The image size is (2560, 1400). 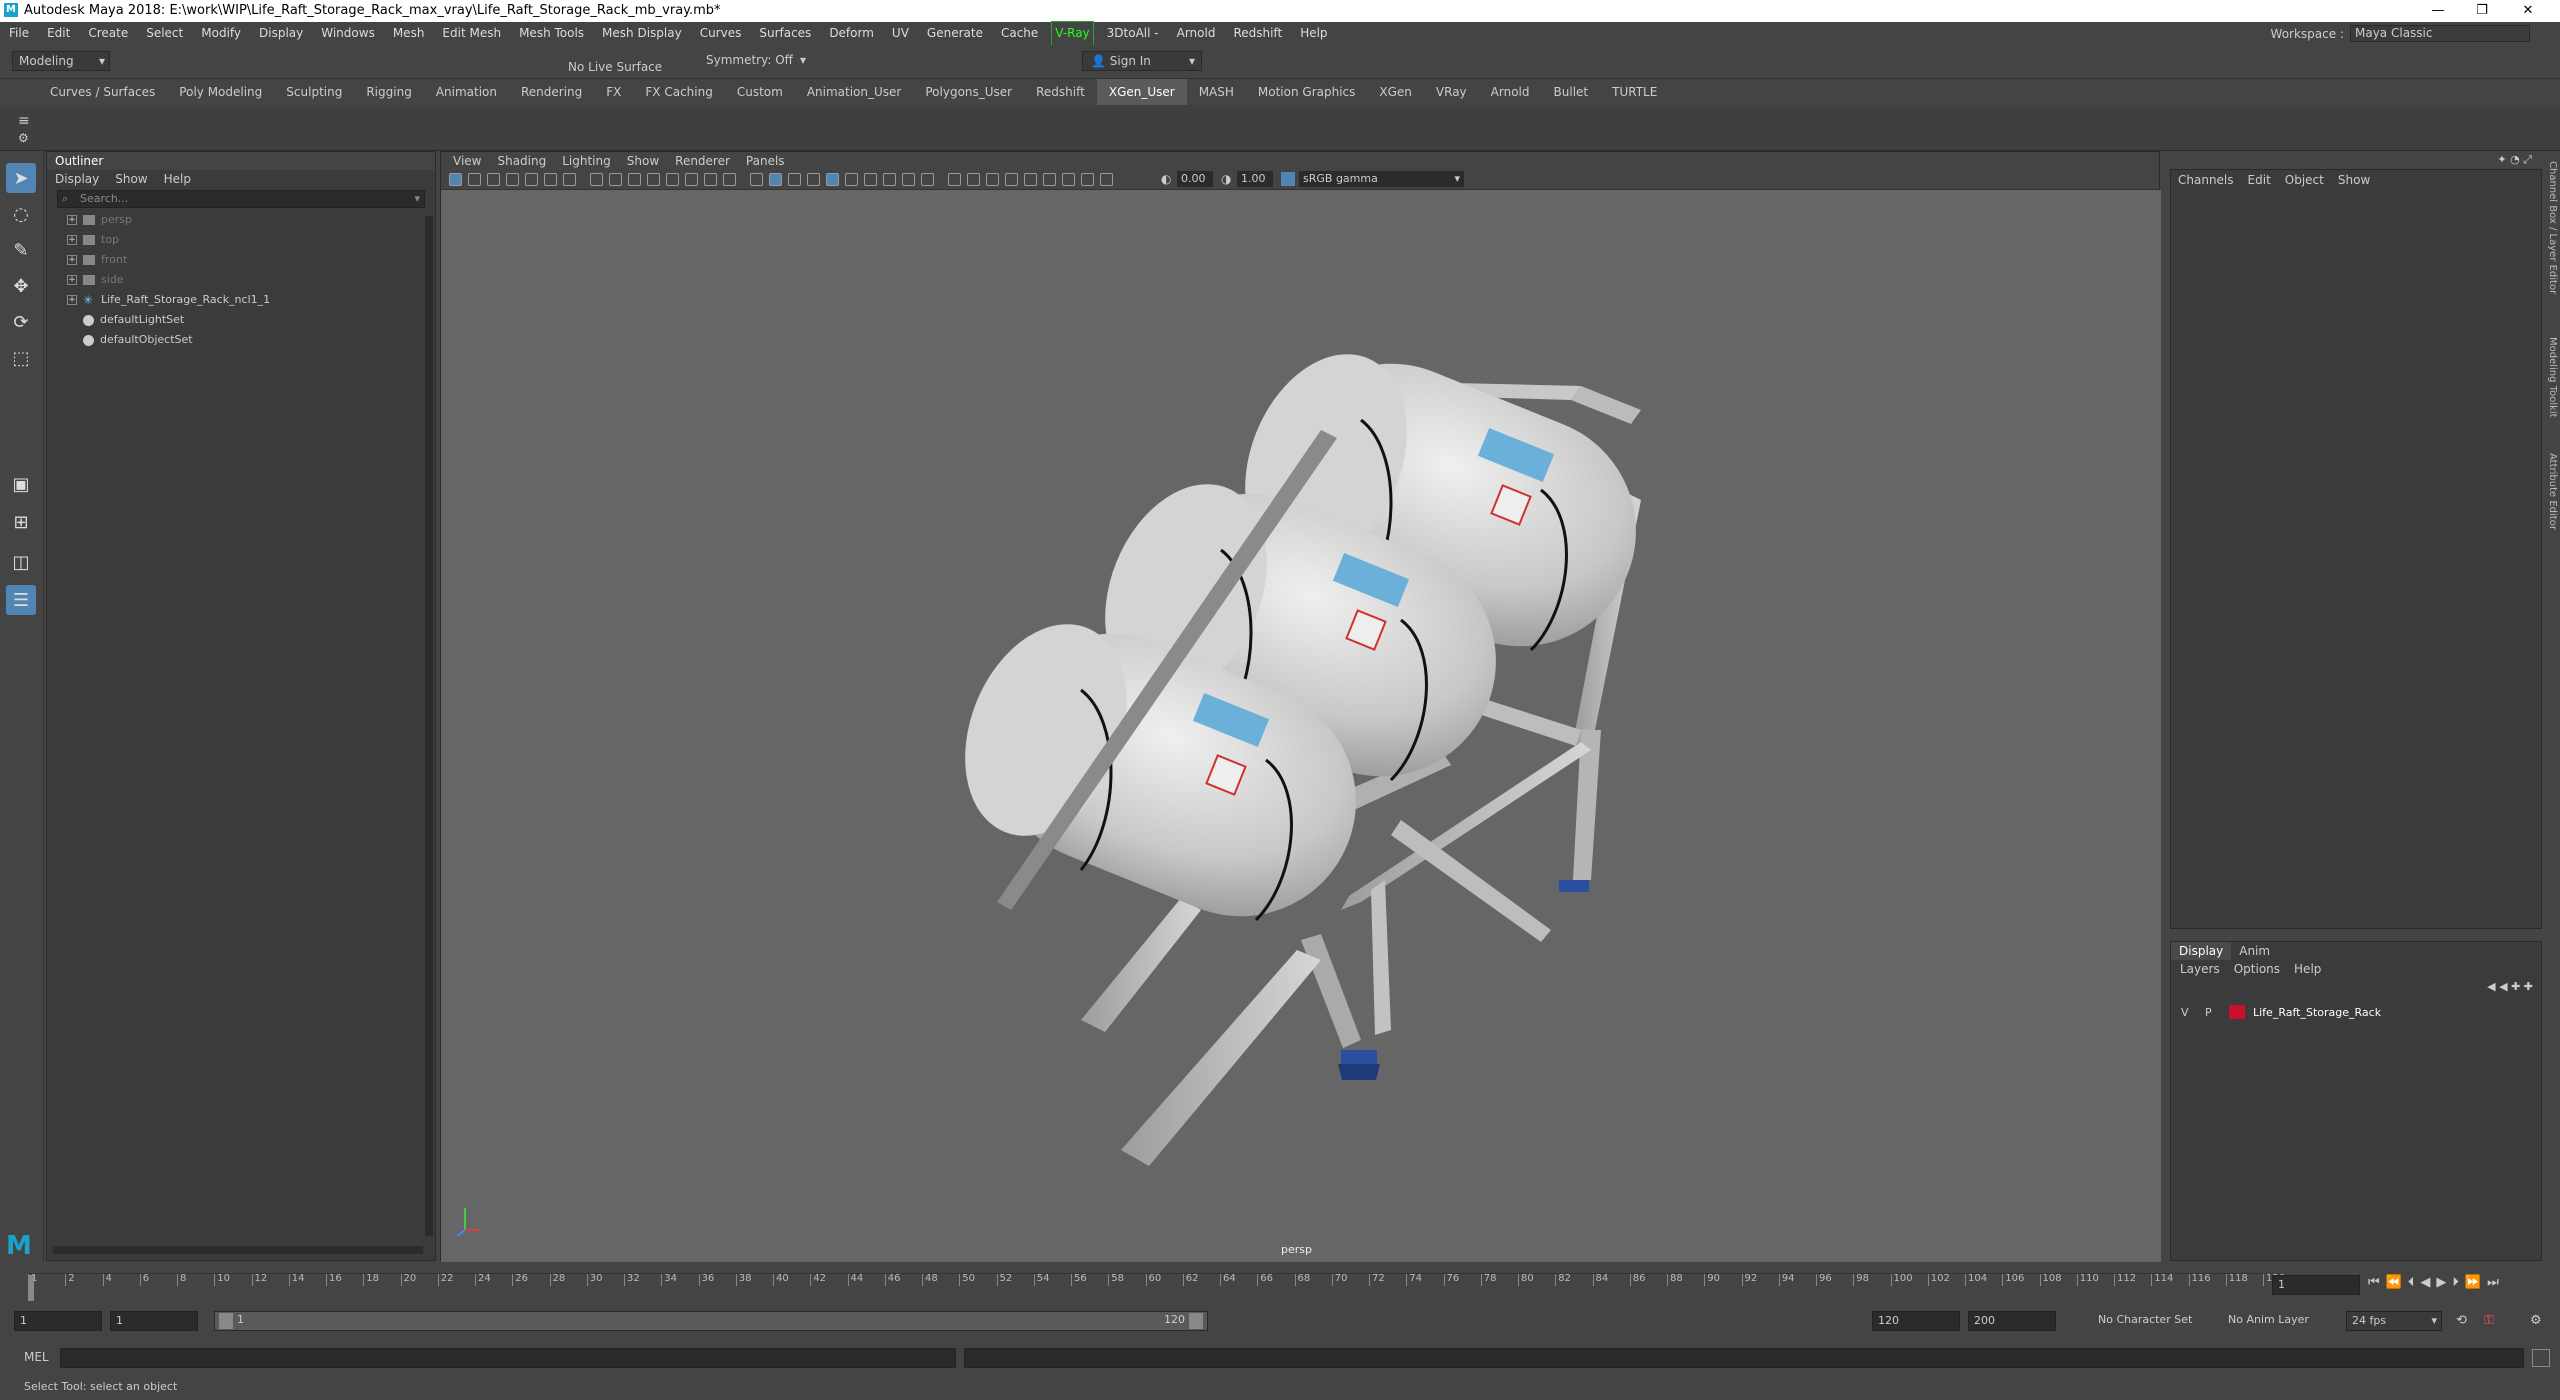 What do you see at coordinates (388, 92) in the screenshot?
I see `shelf-tab-rigging: Rigging` at bounding box center [388, 92].